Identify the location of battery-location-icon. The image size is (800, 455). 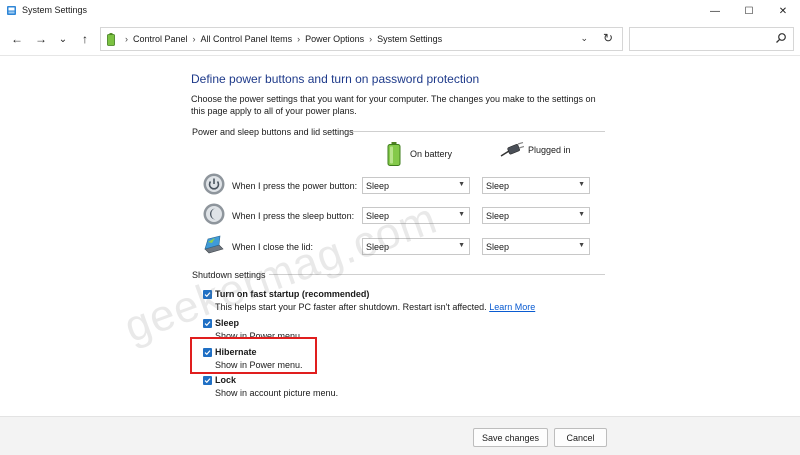
(111, 39).